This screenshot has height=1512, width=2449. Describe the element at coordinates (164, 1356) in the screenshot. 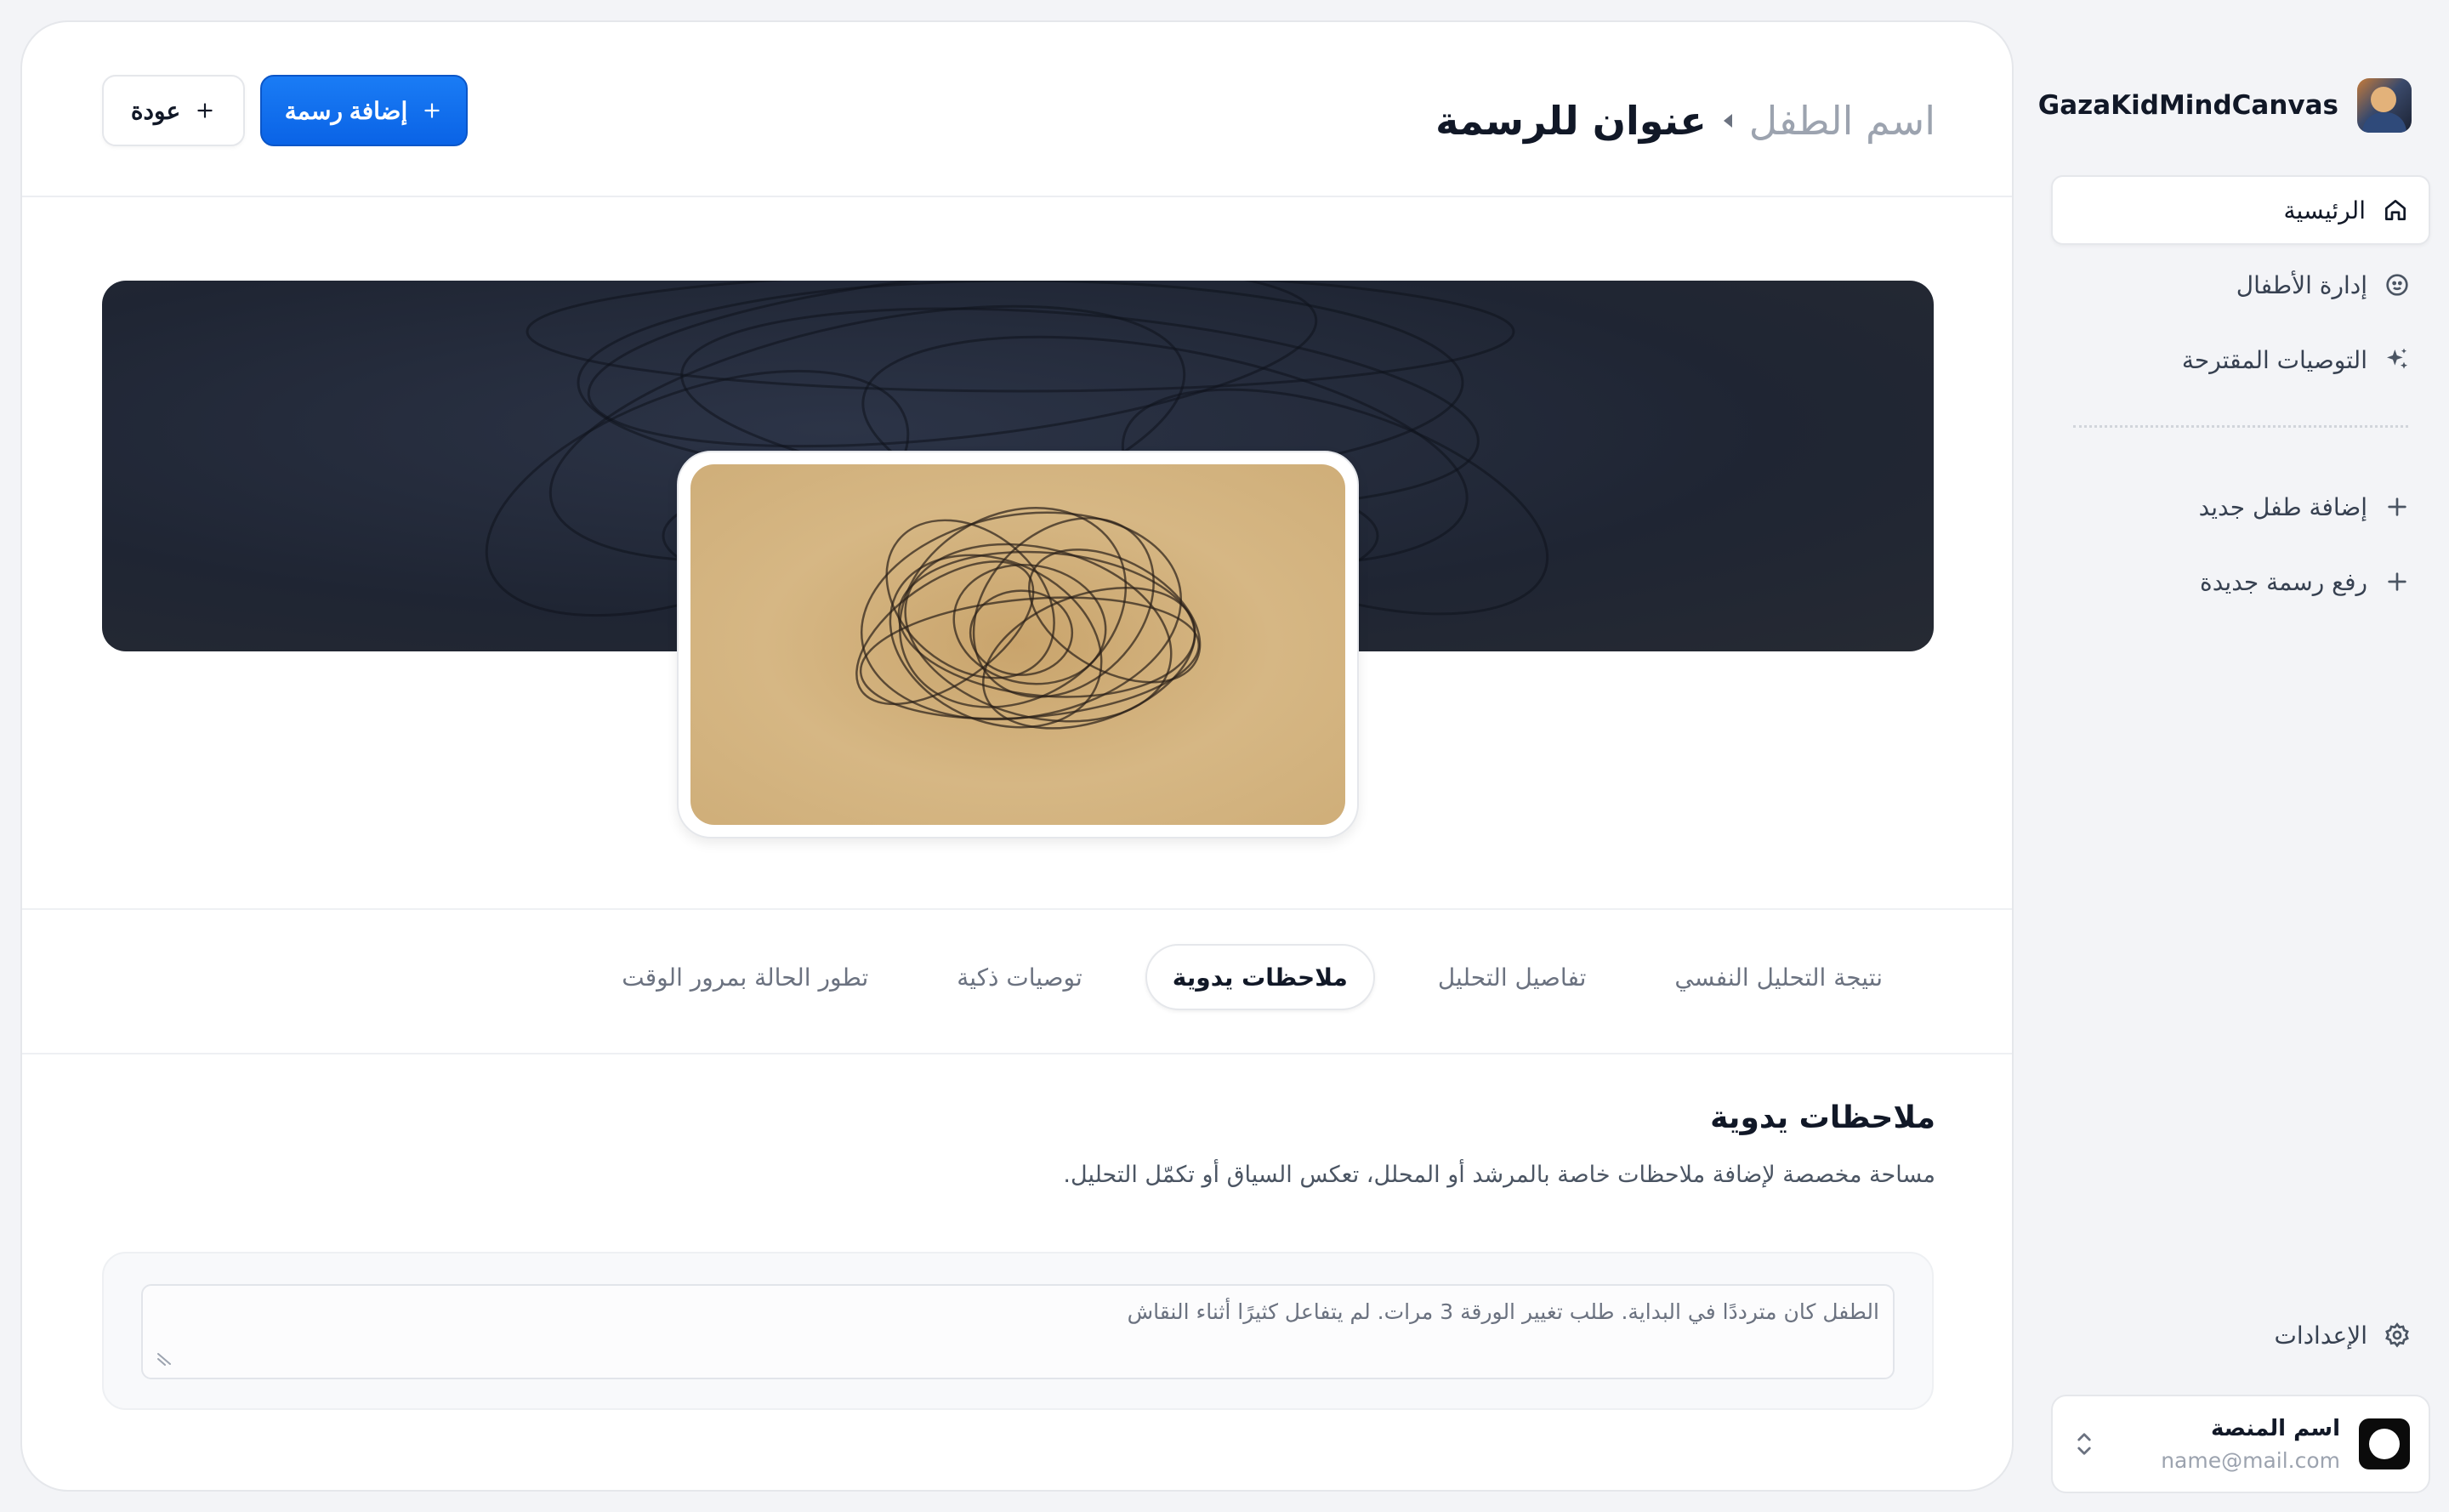

I see `resize-handle-icon` at that location.